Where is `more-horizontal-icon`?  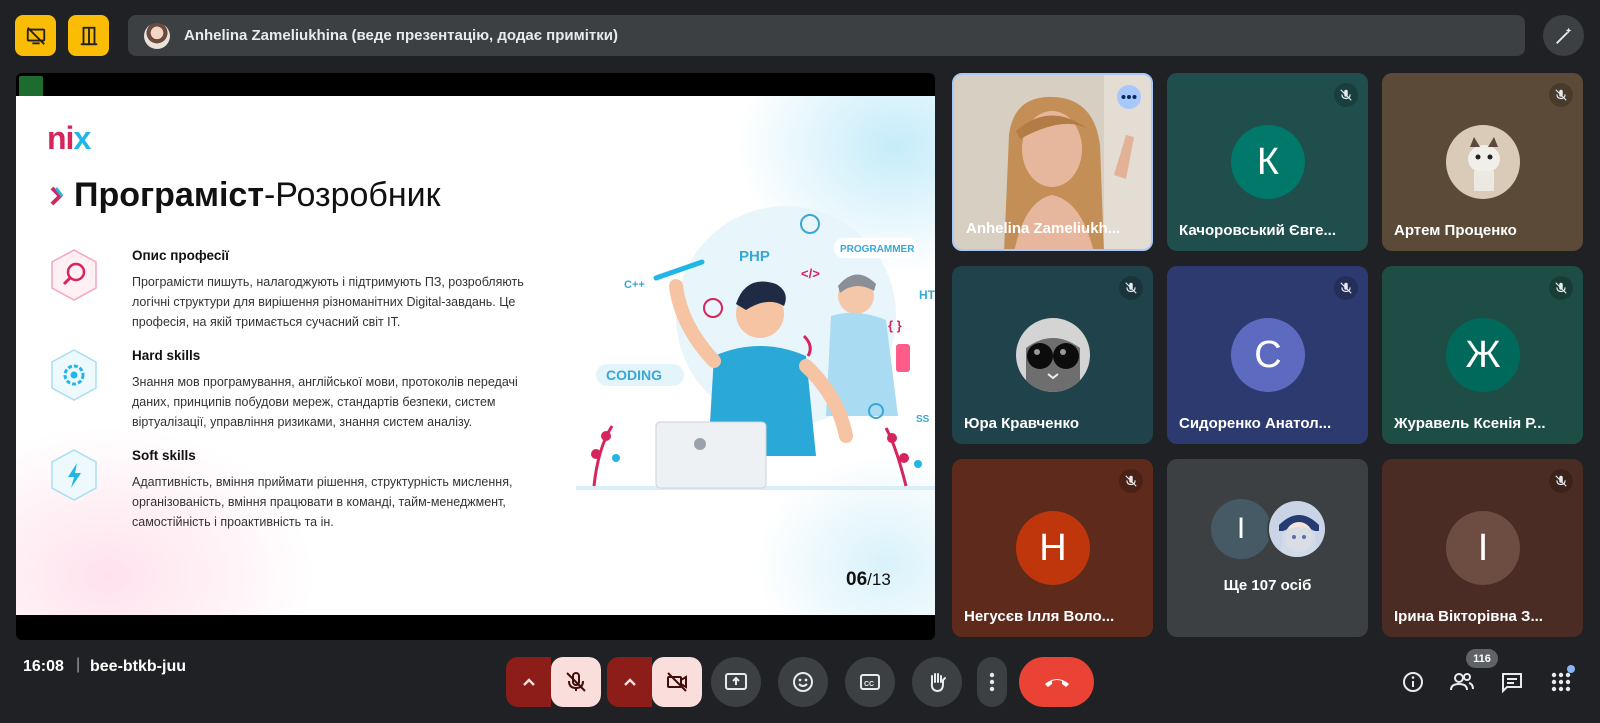
more-horizontal-icon is located at coordinates (1129, 97).